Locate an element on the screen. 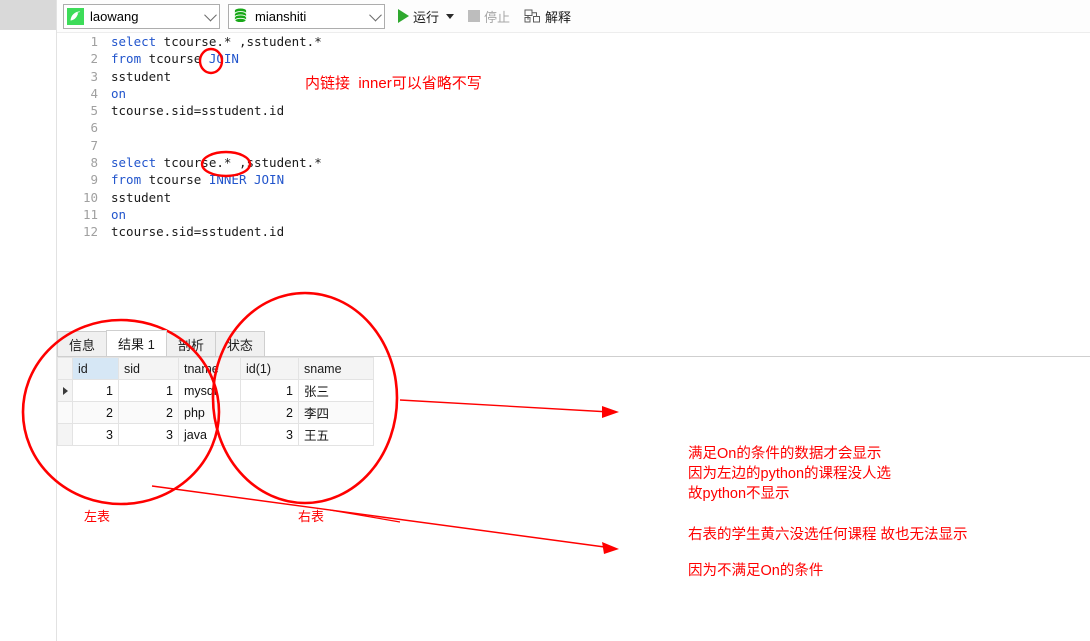  database-name: mianshiti is located at coordinates (281, 16).